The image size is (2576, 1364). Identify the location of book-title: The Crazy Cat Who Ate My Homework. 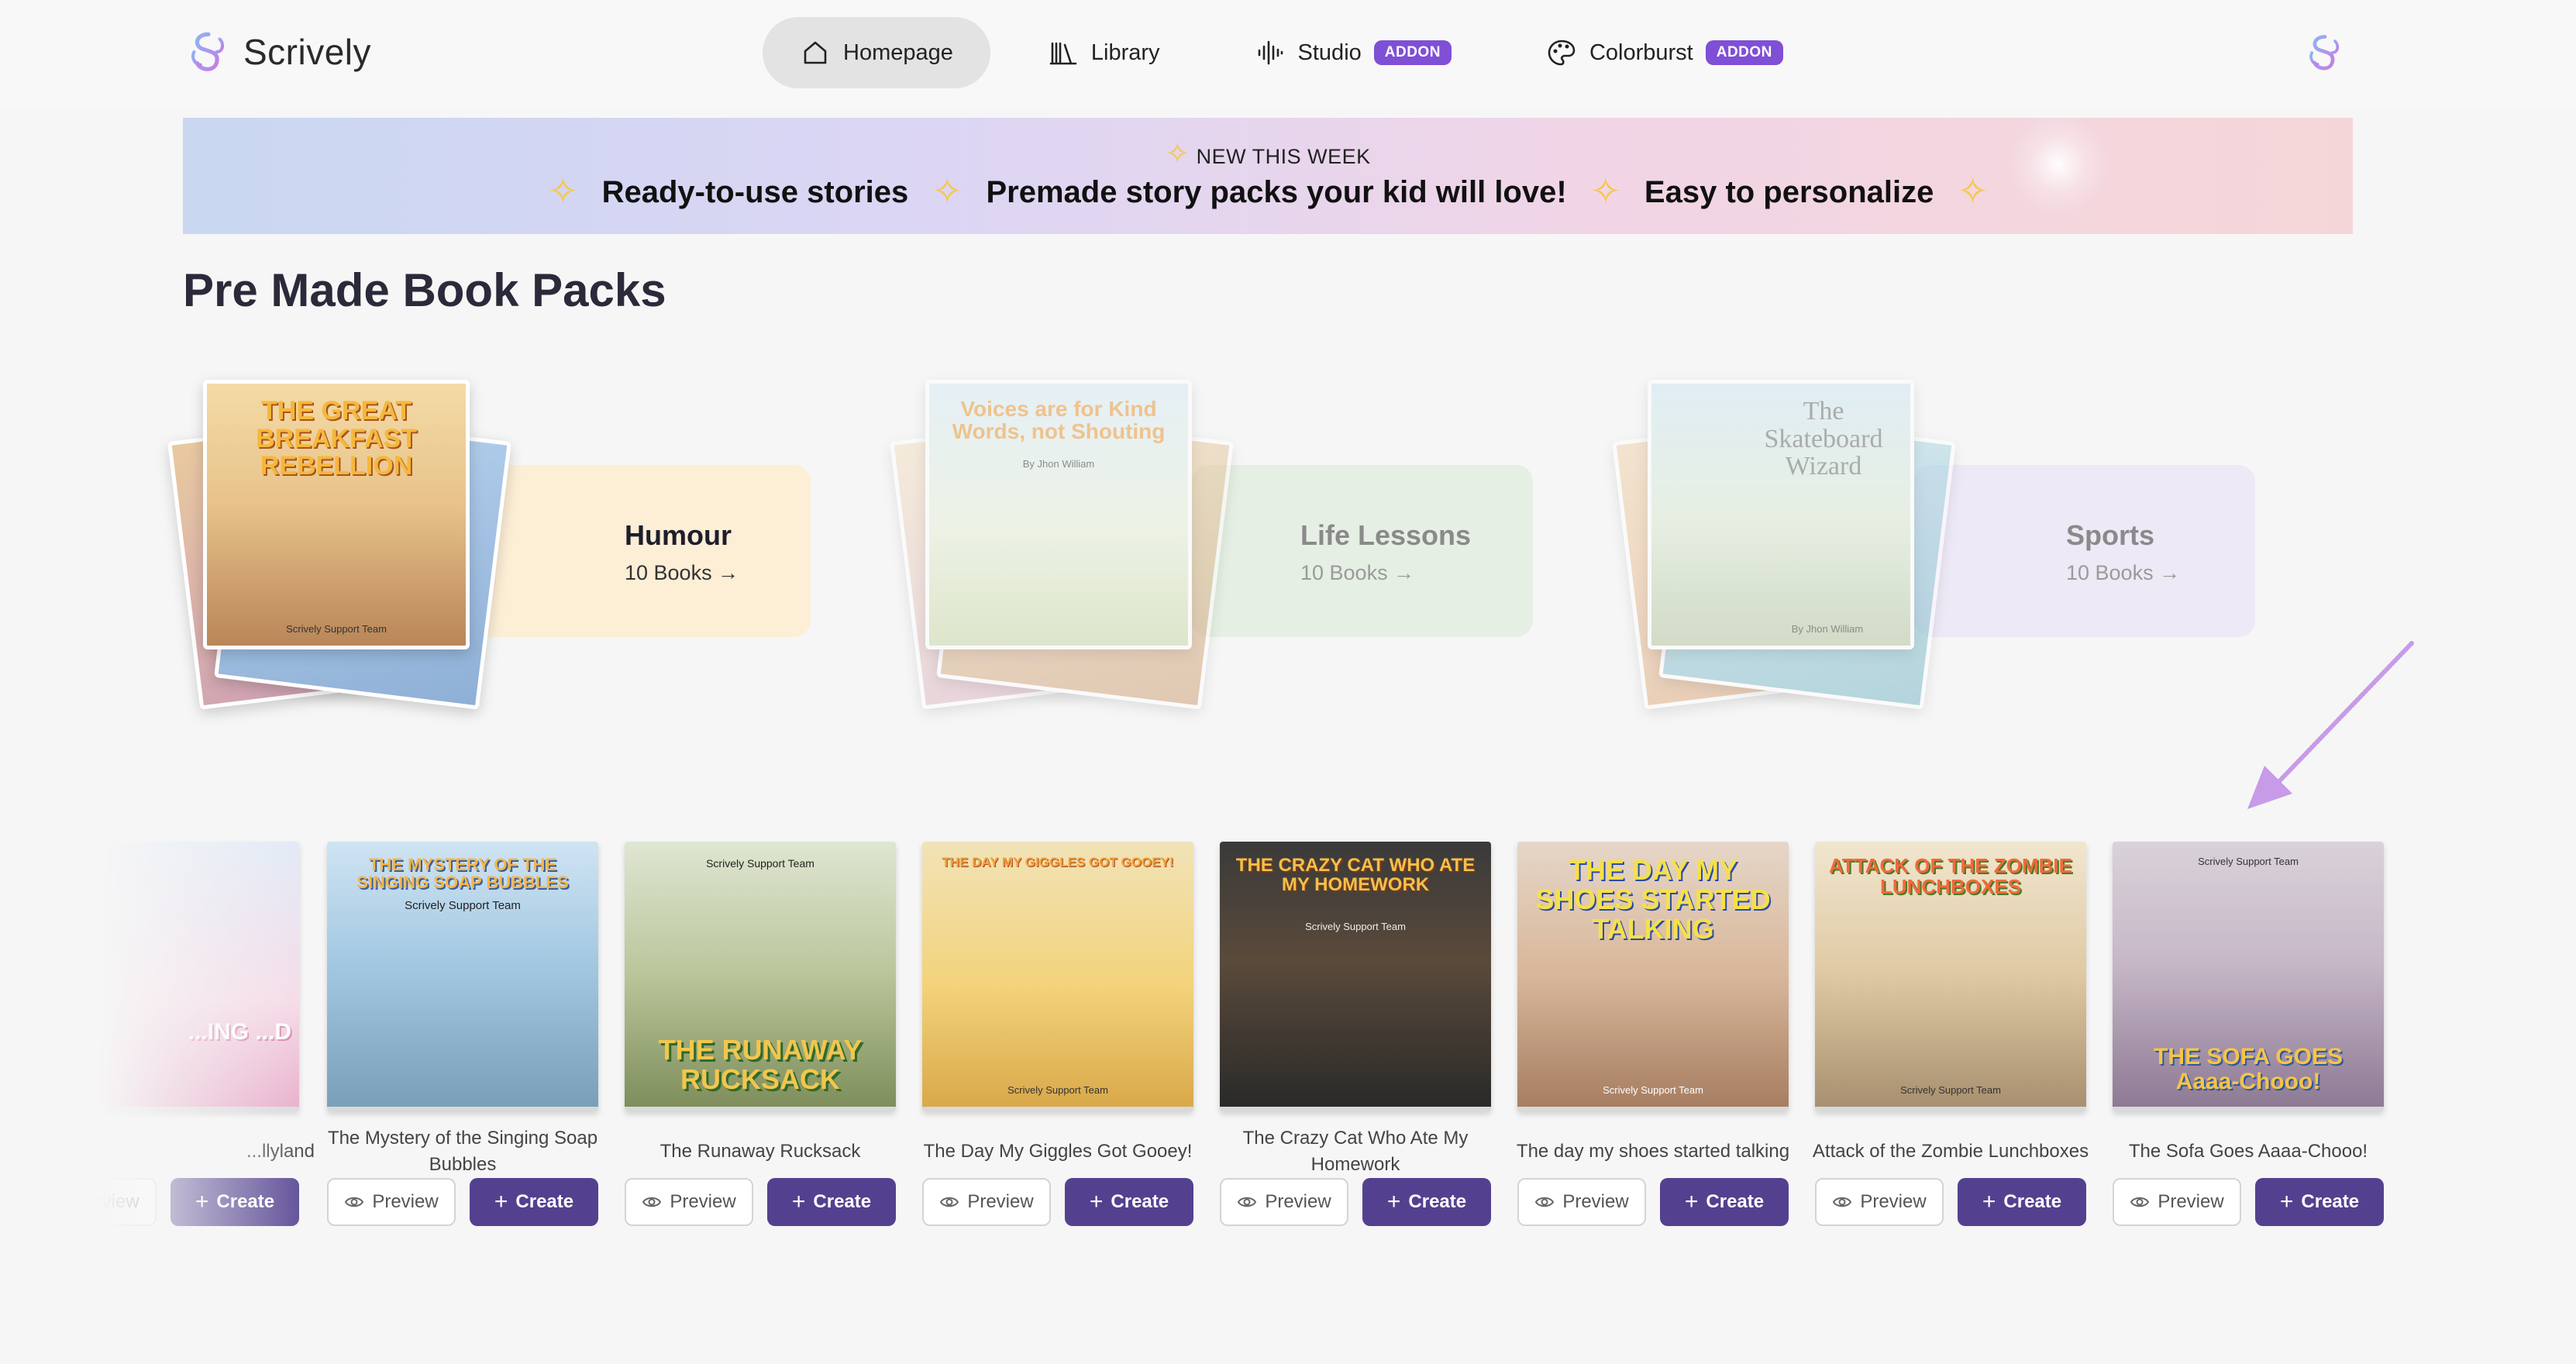
(1355, 1151).